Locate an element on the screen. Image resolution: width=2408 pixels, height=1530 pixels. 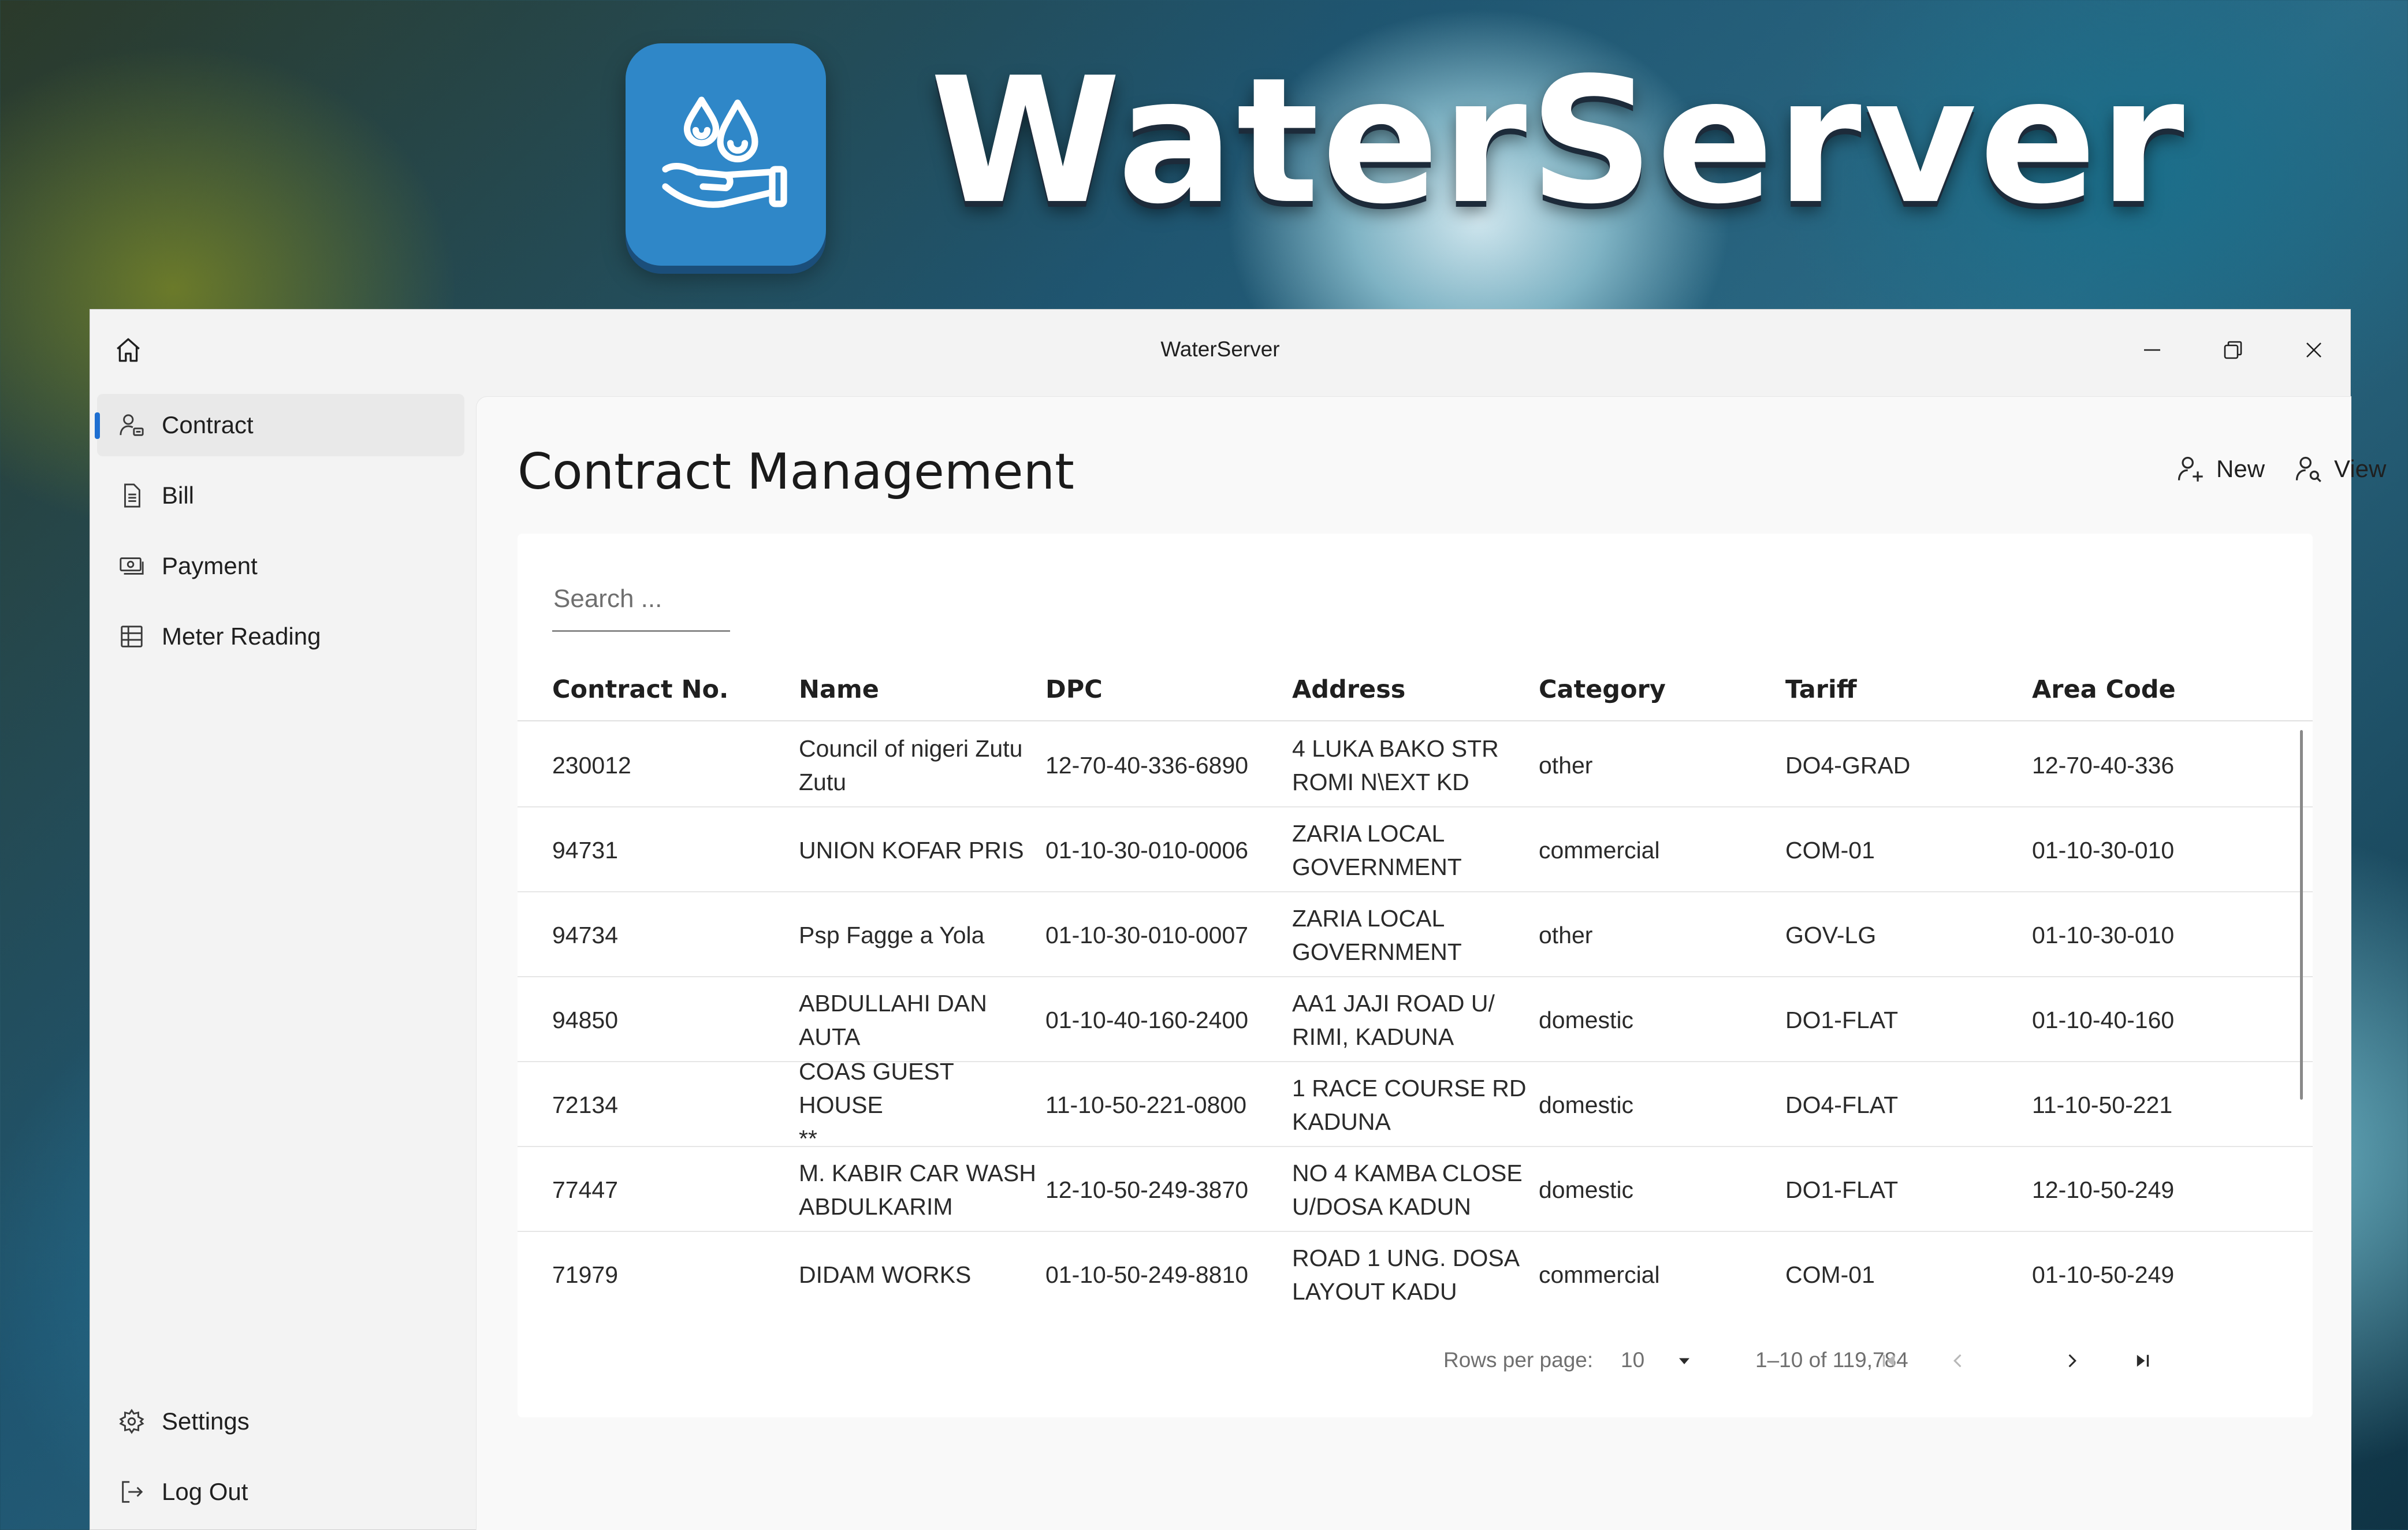
sidebar-item-contract: Contract is located at coordinates (279, 425).